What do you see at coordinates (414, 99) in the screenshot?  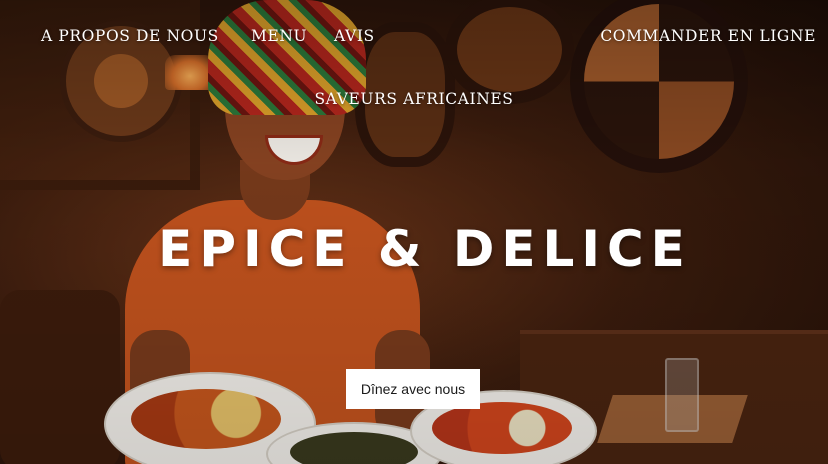 I see `hero-tagline: SAVEURS AFRICAINES` at bounding box center [414, 99].